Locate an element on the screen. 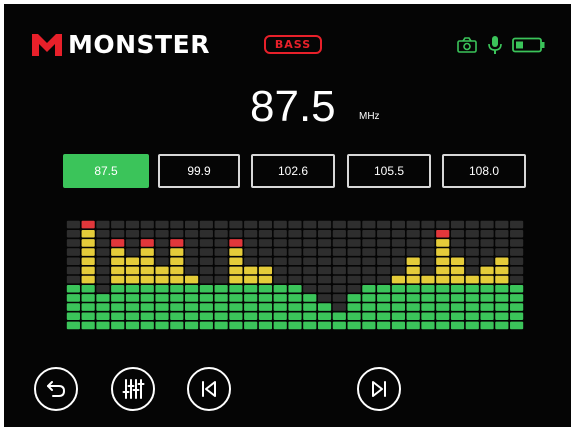  microphone-icon is located at coordinates (495, 45).